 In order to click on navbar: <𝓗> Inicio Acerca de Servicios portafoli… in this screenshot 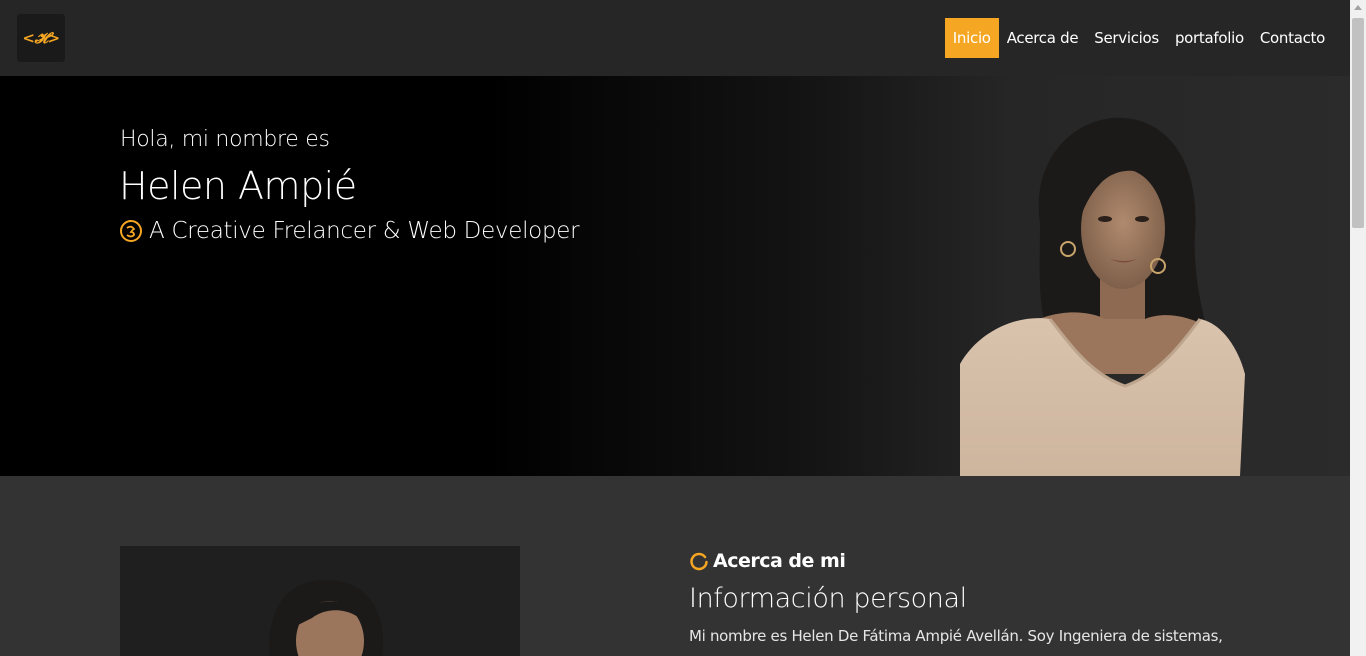, I will do `click(675, 38)`.